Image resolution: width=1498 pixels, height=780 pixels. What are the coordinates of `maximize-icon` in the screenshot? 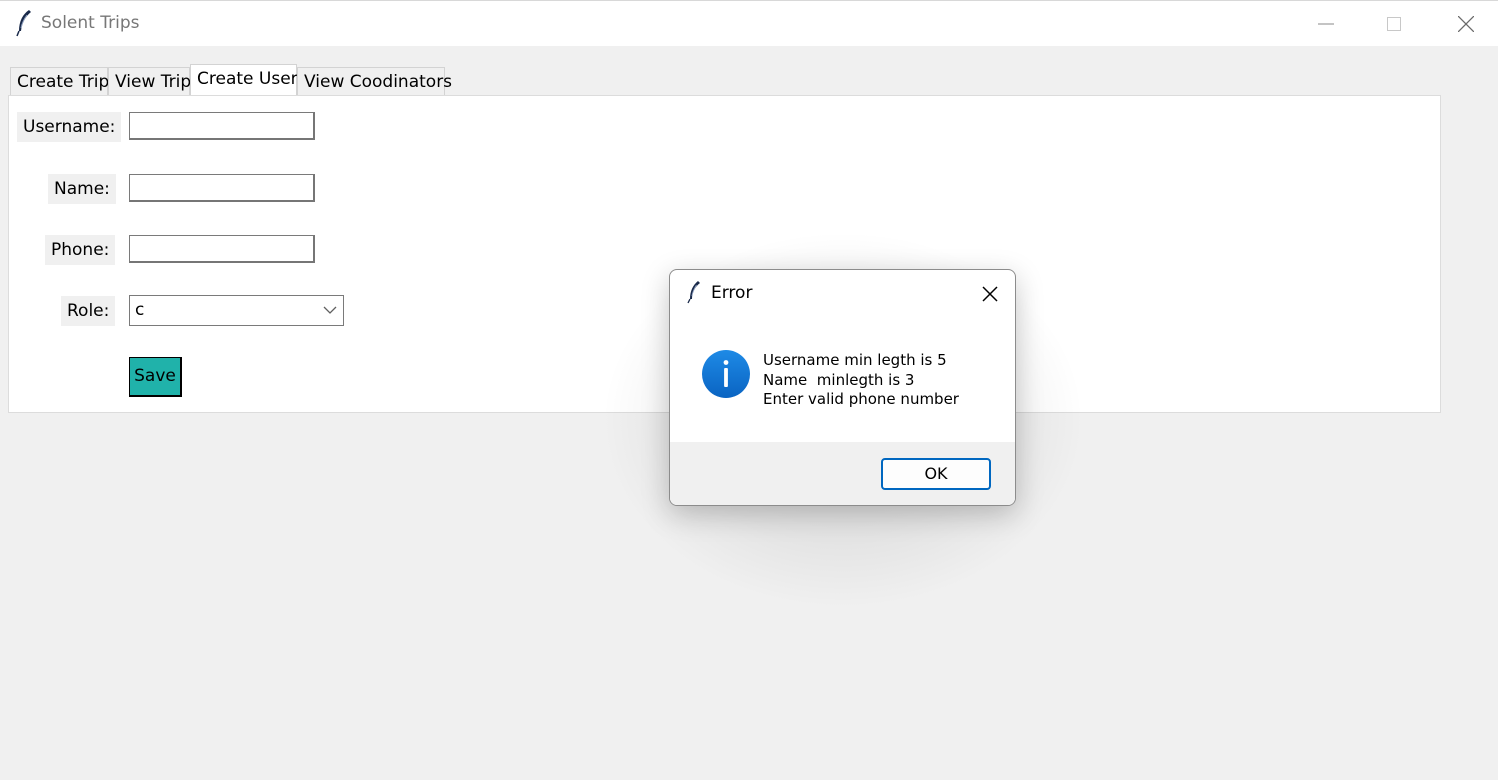 It's located at (1394, 24).